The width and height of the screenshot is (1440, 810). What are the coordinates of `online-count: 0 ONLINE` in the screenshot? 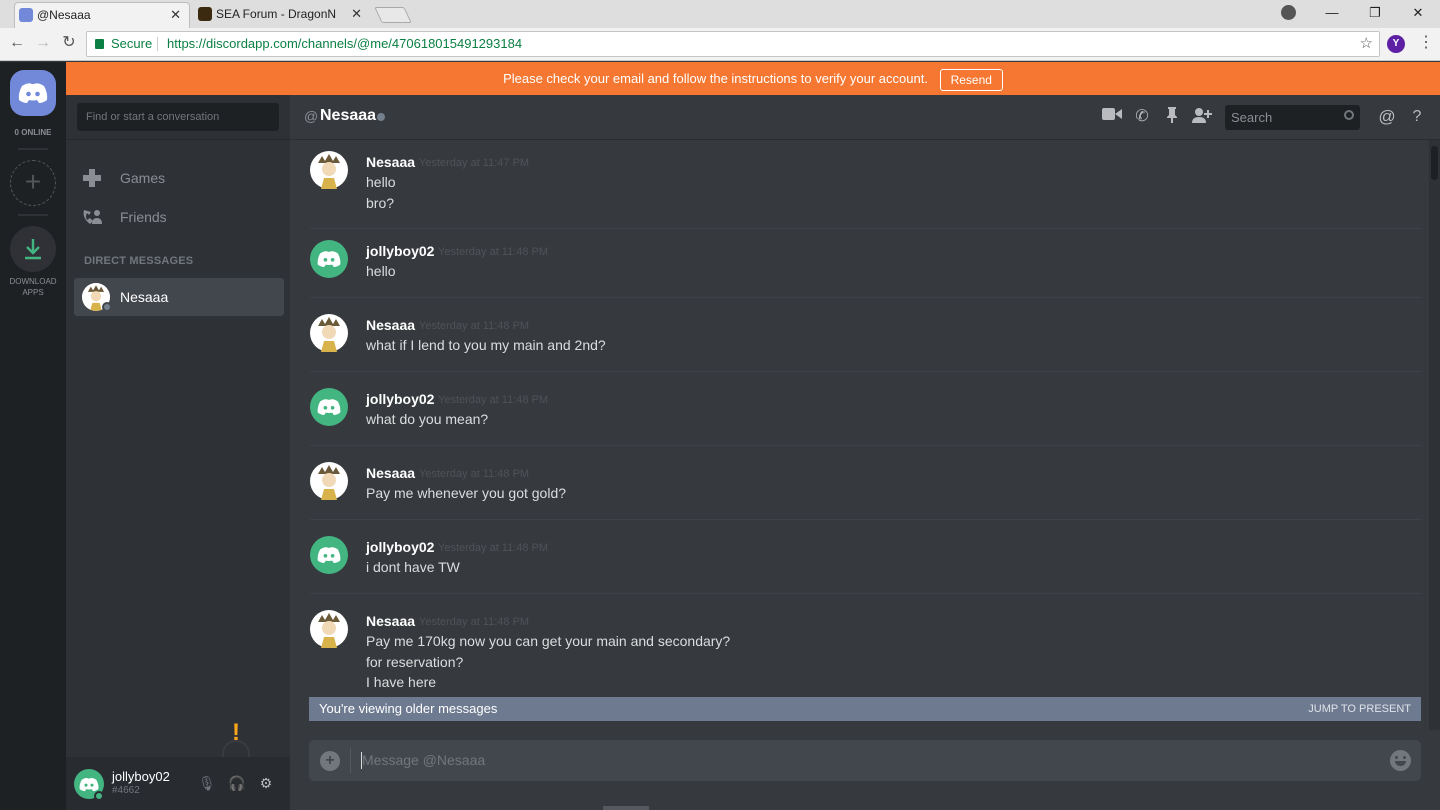 It's located at (33, 132).